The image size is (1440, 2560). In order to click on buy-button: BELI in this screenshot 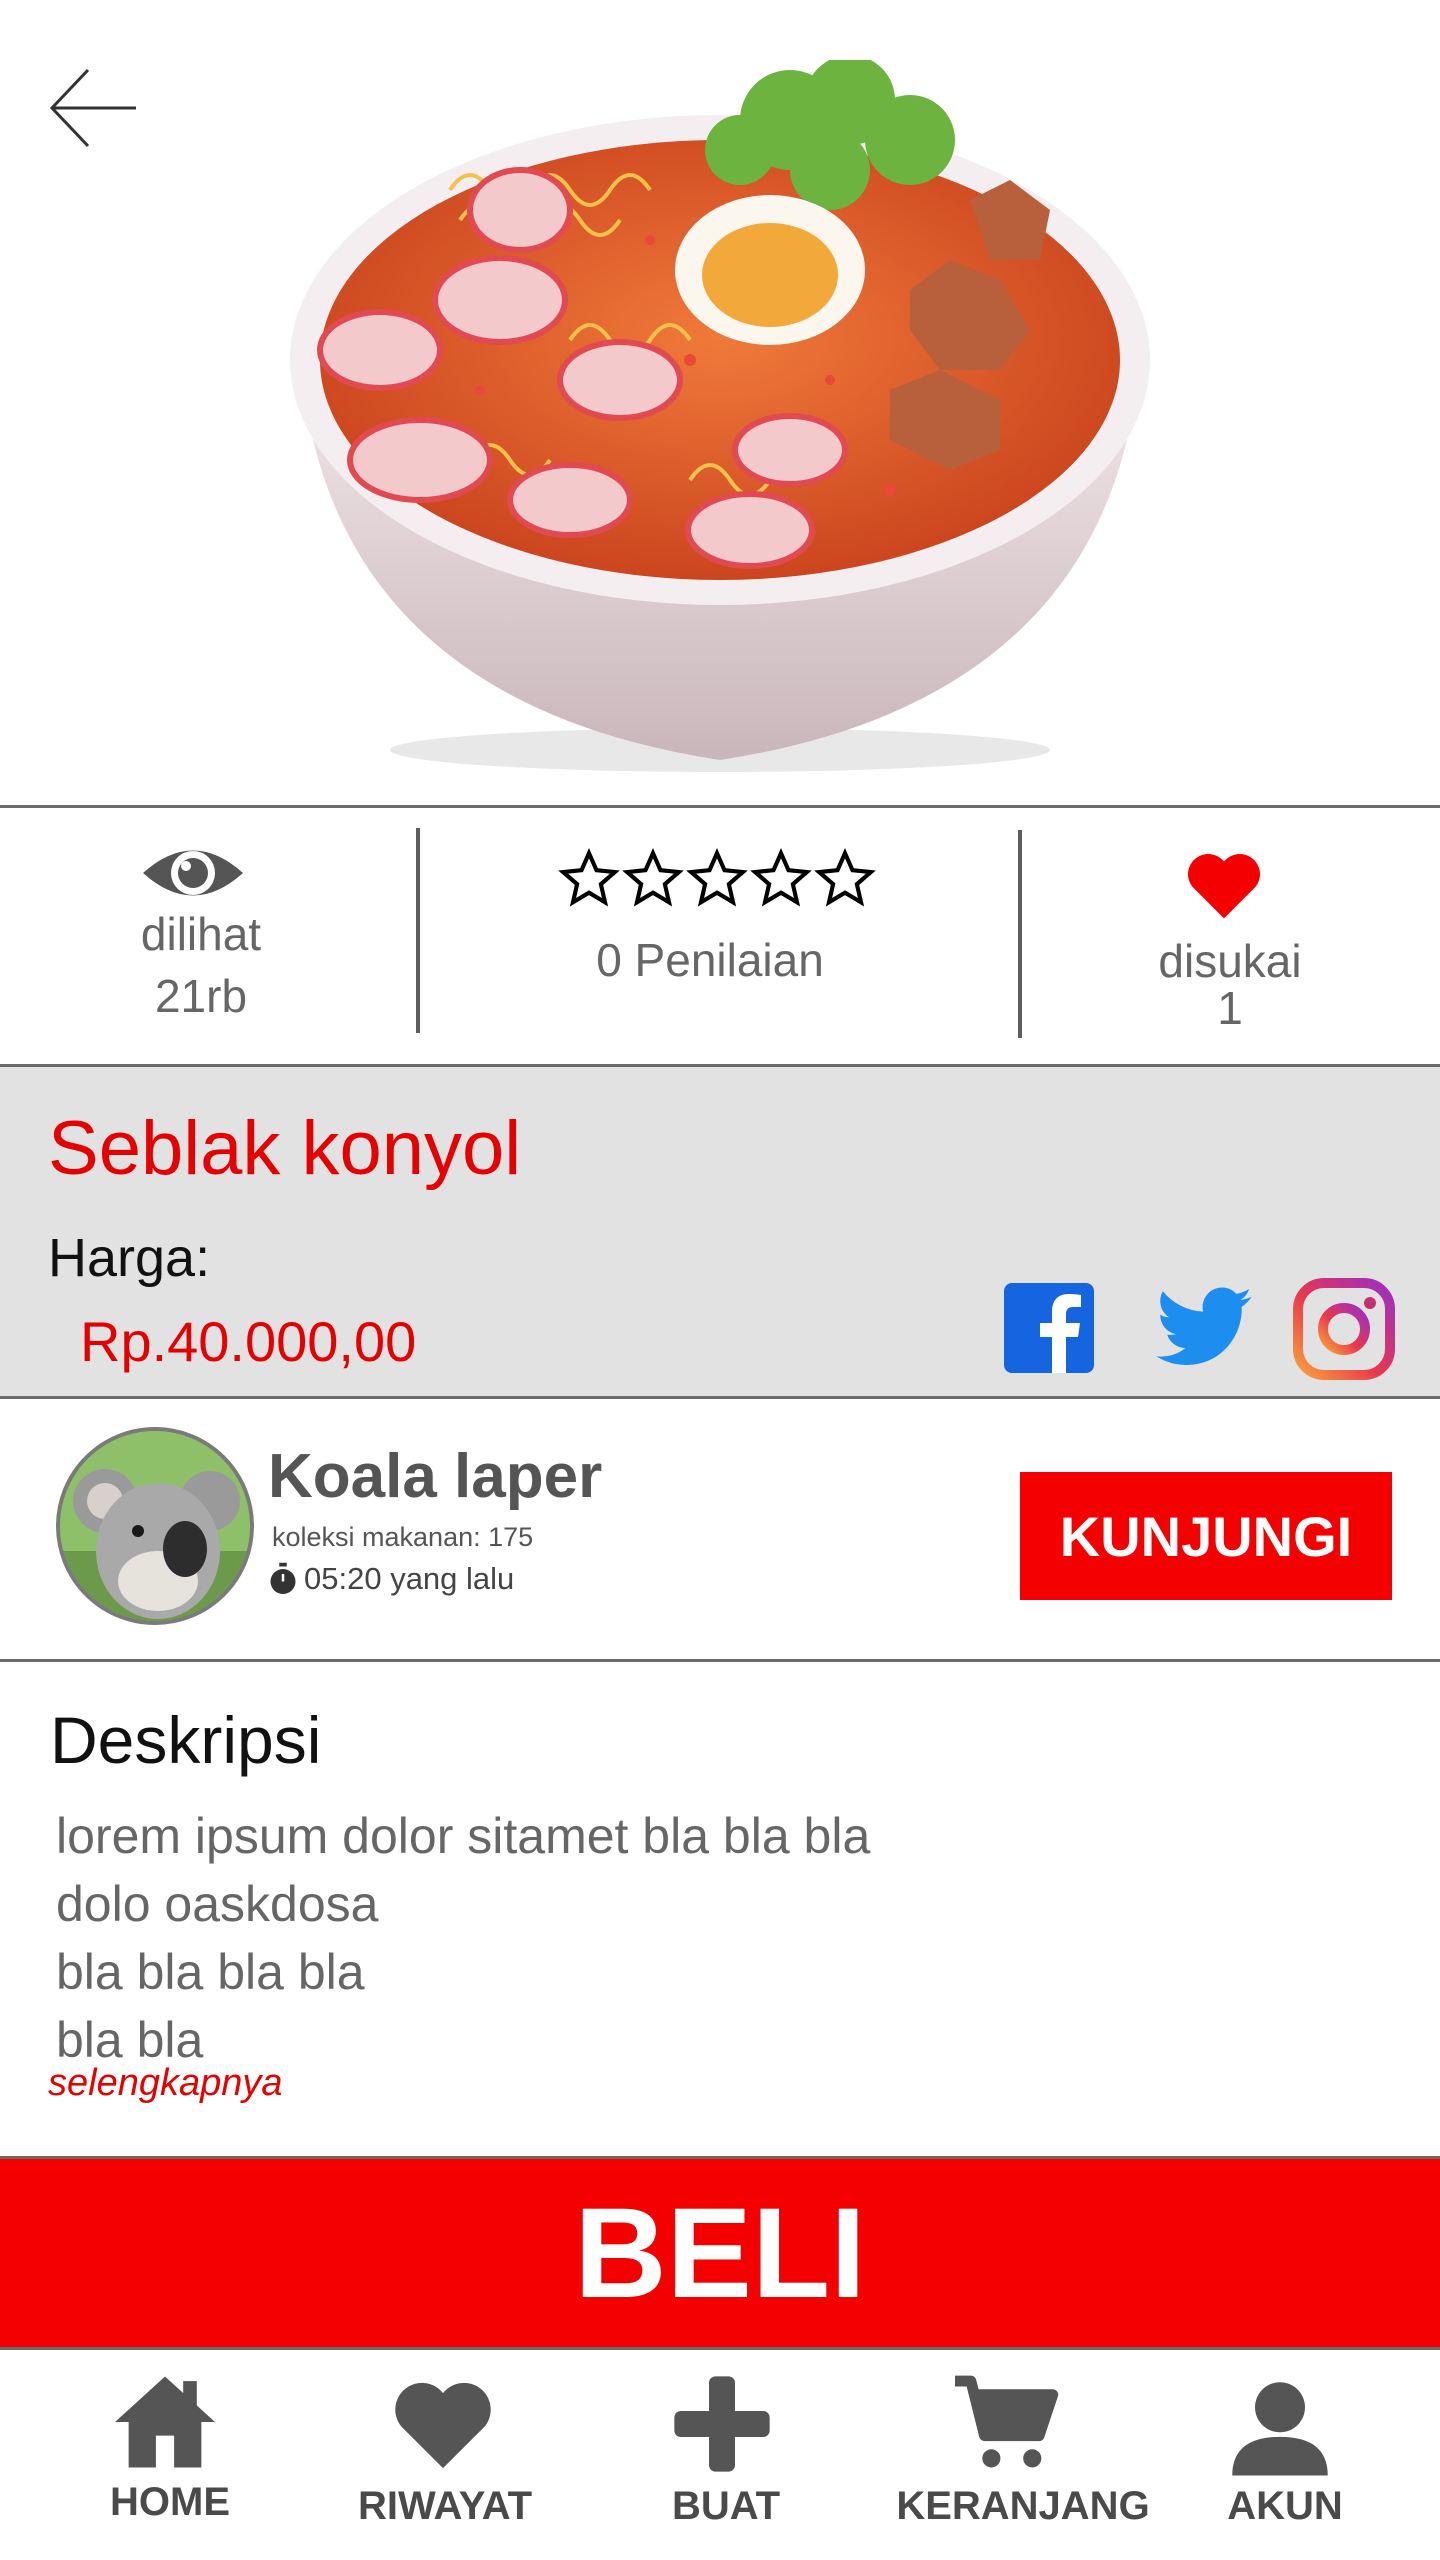, I will do `click(720, 2253)`.